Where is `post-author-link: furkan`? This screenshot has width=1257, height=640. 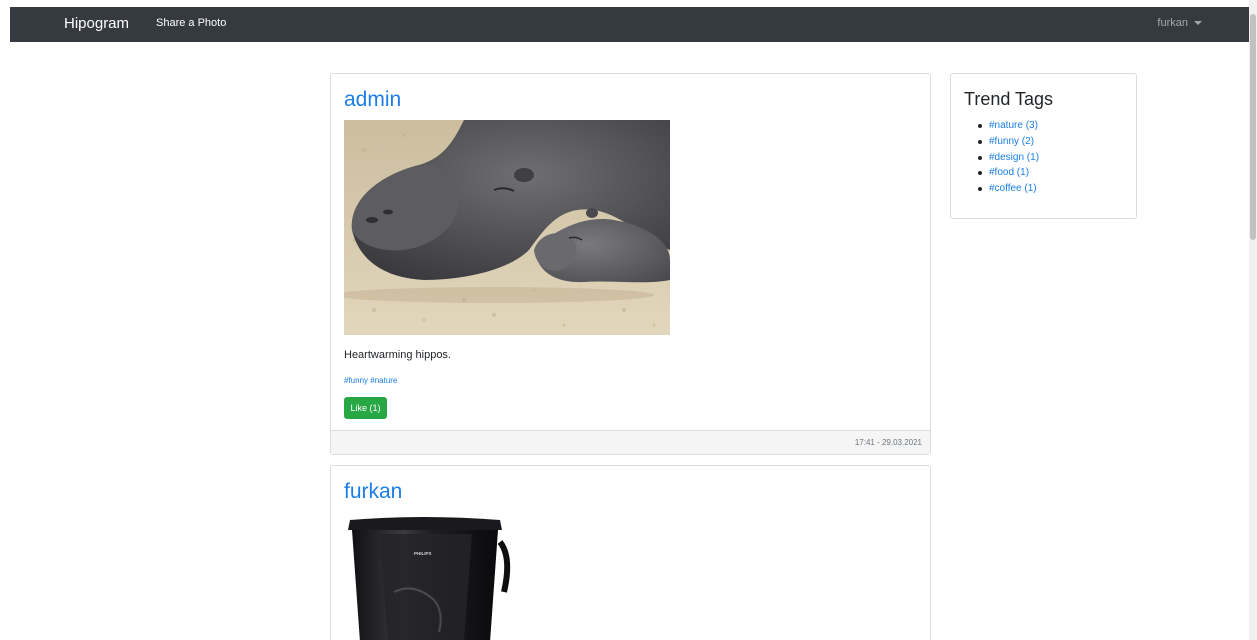
post-author-link: furkan is located at coordinates (373, 492).